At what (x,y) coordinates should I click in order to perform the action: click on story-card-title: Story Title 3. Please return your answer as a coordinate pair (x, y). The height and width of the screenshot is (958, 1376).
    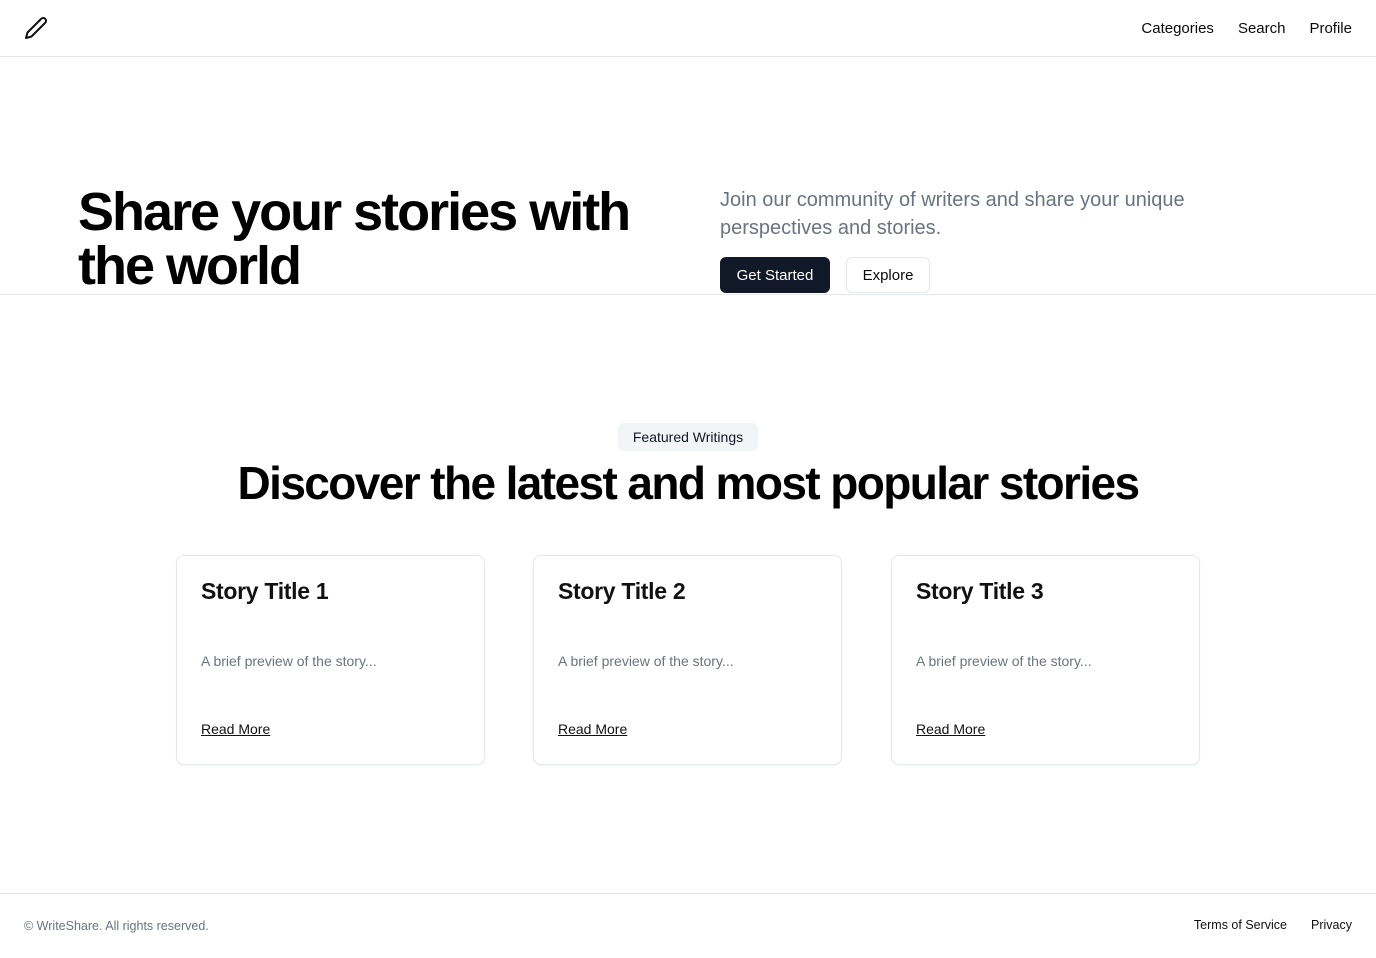
    Looking at the image, I should click on (980, 591).